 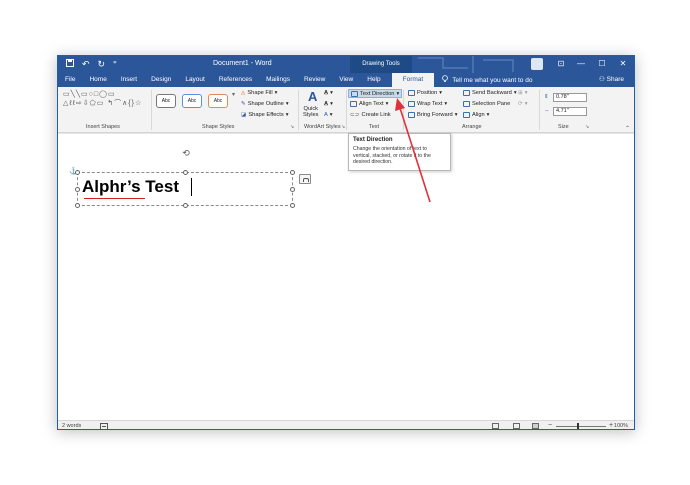 What do you see at coordinates (375, 93) in the screenshot?
I see `text-direction-button: Text Direction ▾` at bounding box center [375, 93].